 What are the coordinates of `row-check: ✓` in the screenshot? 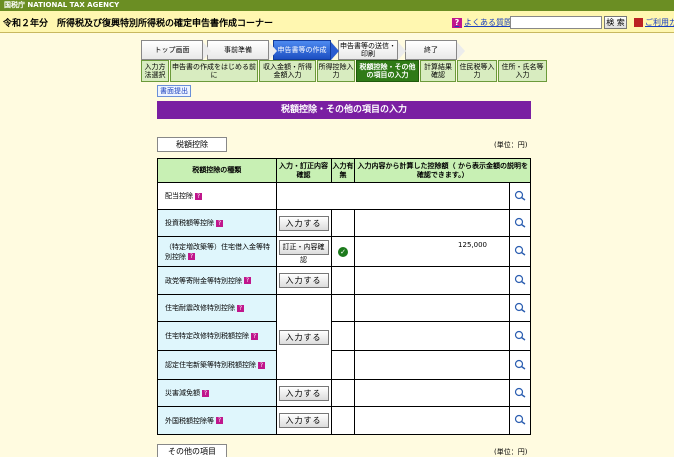 It's located at (343, 251).